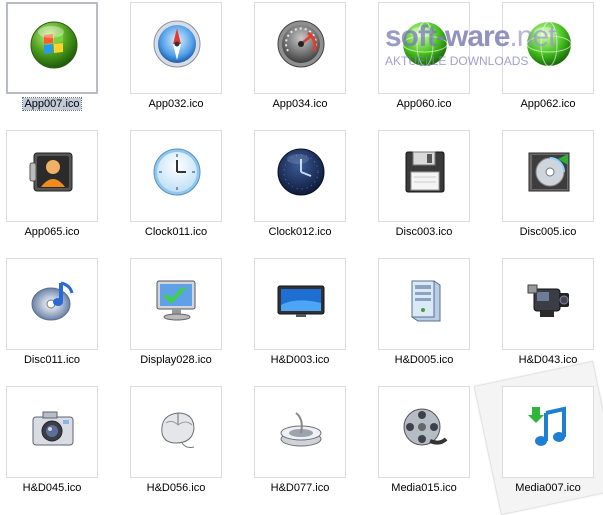  I want to click on file-item: Clock012.ico, so click(310, 192).